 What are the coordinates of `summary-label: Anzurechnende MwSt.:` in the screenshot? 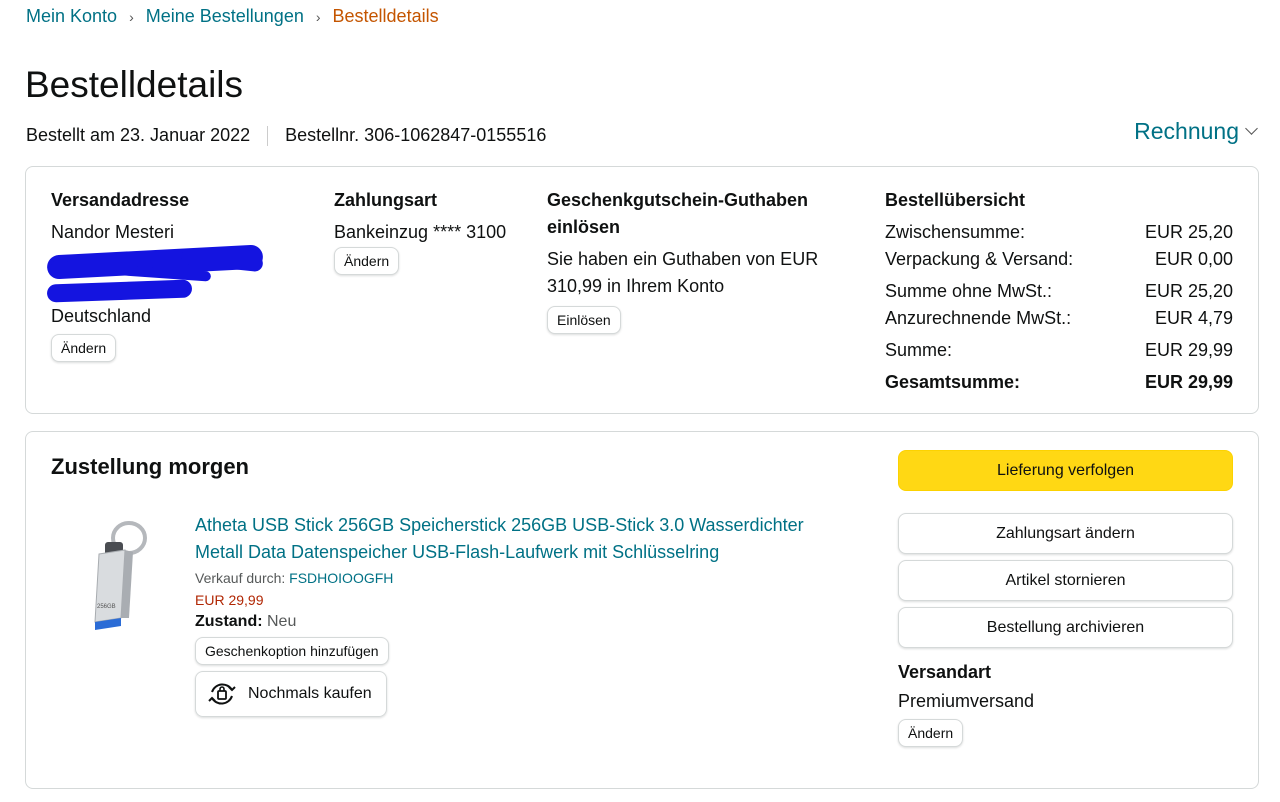 It's located at (978, 318).